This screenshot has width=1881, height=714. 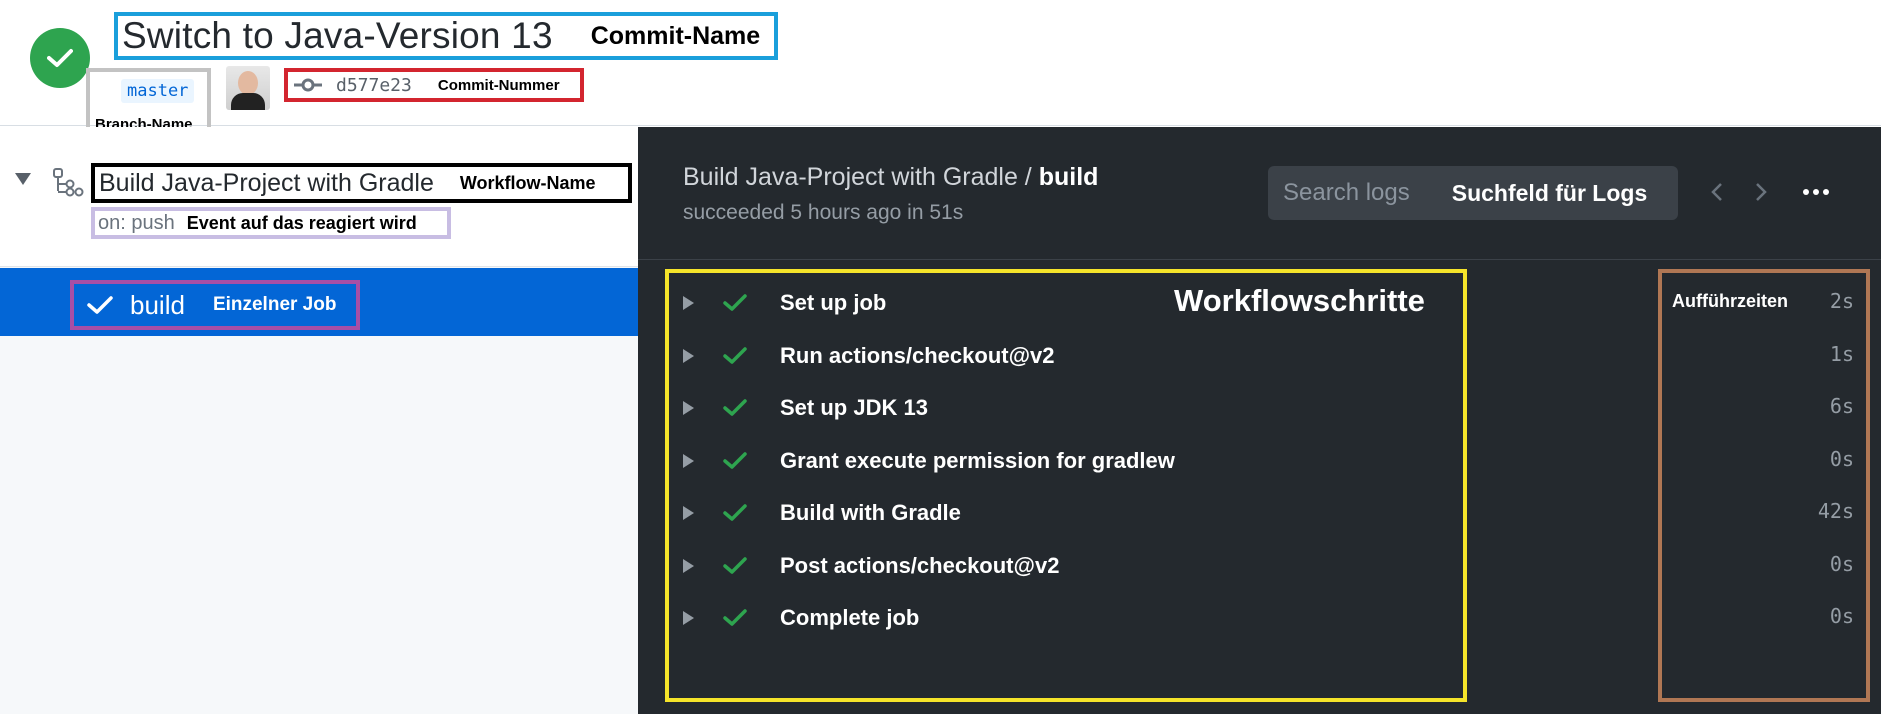 I want to click on commit-number-label: Commit-Nummer, so click(x=498, y=85).